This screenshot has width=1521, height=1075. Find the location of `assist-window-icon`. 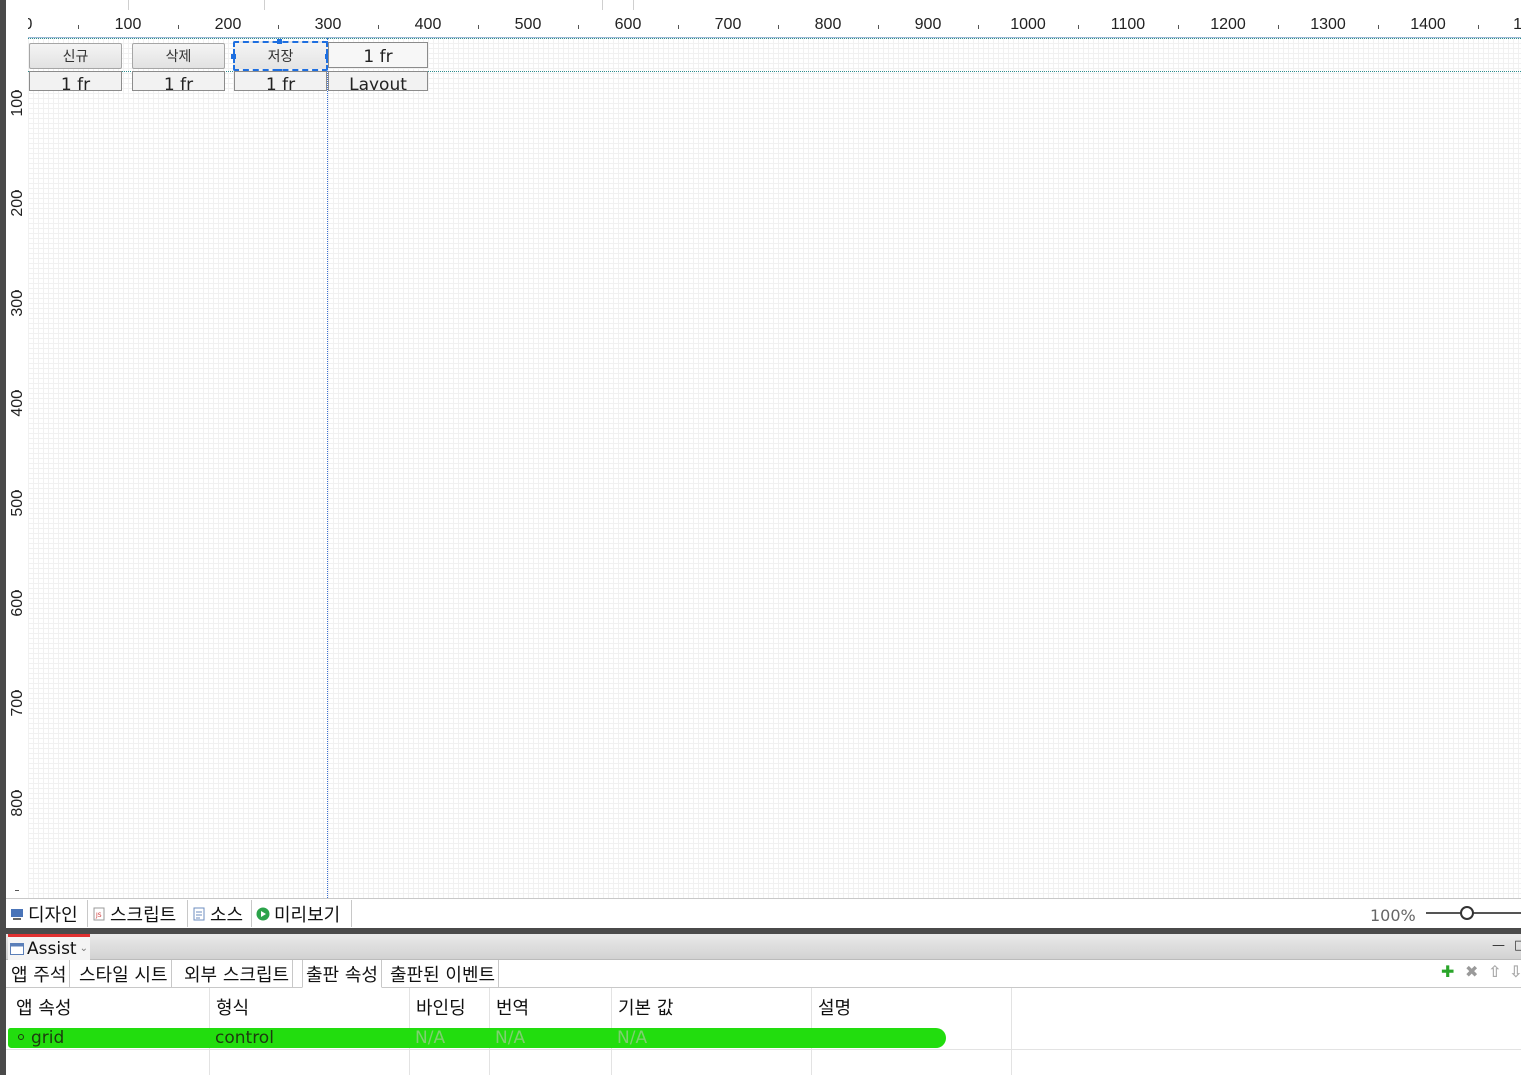

assist-window-icon is located at coordinates (17, 948).